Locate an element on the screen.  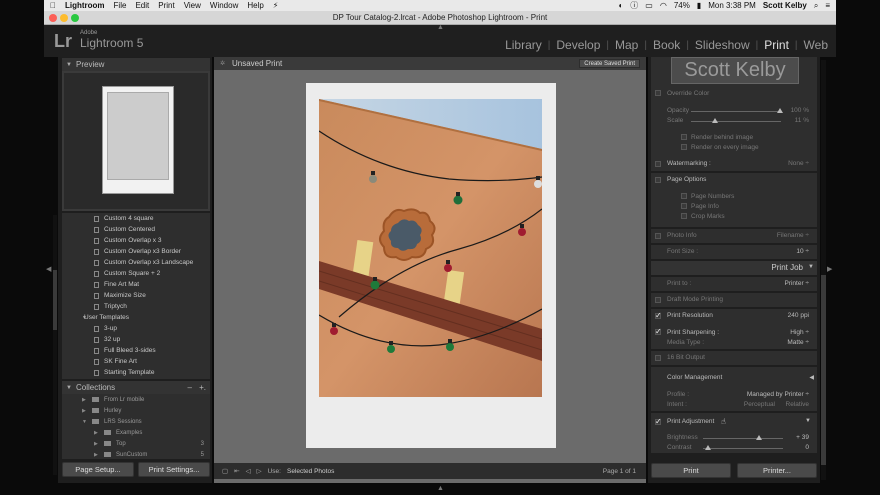
print-button: Print is located at coordinates (691, 470).